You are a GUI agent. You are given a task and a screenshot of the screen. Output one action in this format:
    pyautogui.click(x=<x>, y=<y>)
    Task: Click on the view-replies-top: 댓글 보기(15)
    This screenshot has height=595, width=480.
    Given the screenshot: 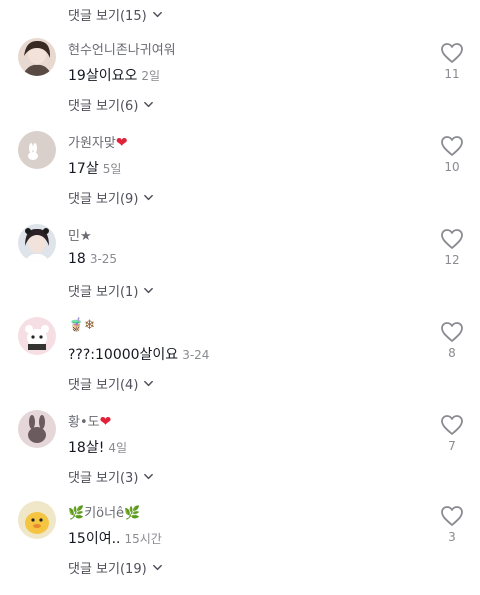 What is the action you would take?
    pyautogui.click(x=115, y=14)
    